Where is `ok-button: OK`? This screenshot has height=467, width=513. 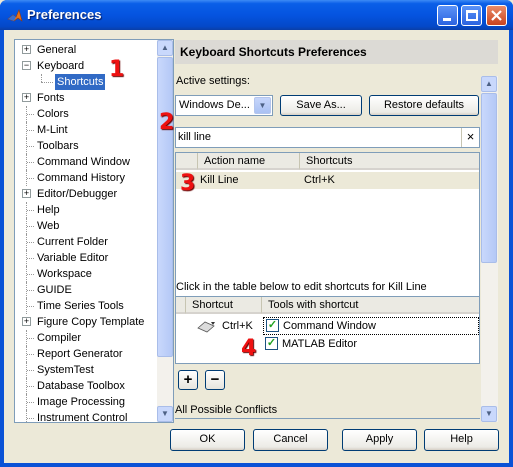 ok-button: OK is located at coordinates (207, 440).